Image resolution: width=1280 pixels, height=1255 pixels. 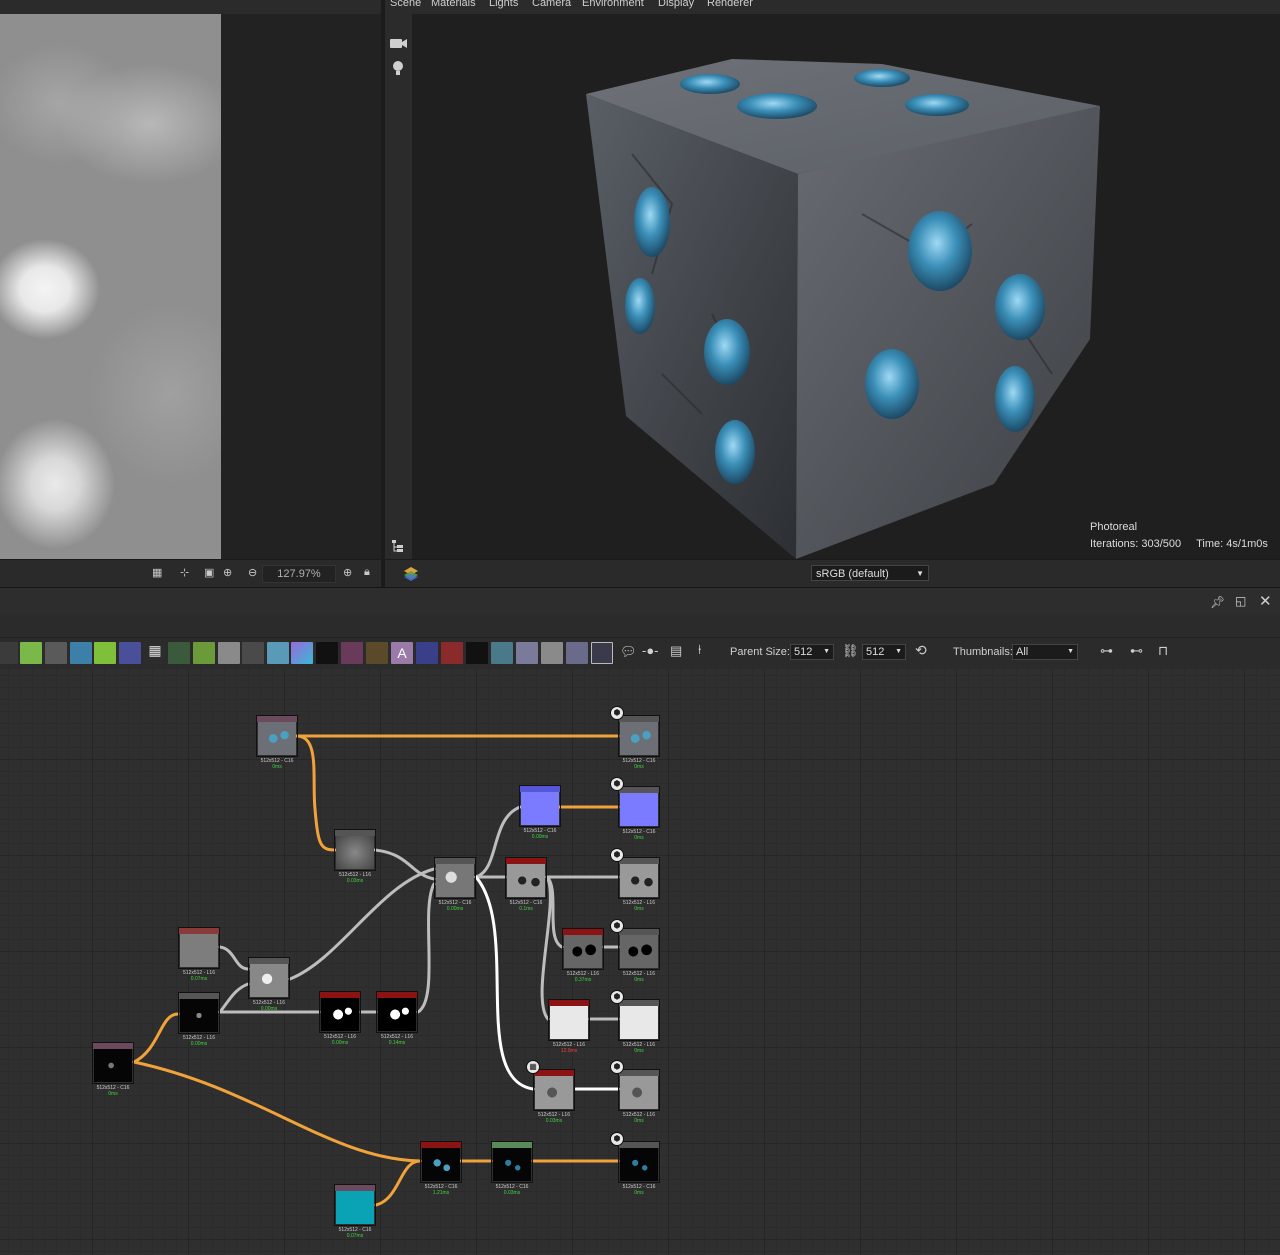 I want to click on frame-node-icon, so click(x=427, y=653).